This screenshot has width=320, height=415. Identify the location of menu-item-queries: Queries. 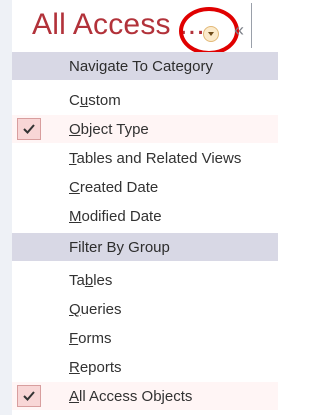
(145, 309).